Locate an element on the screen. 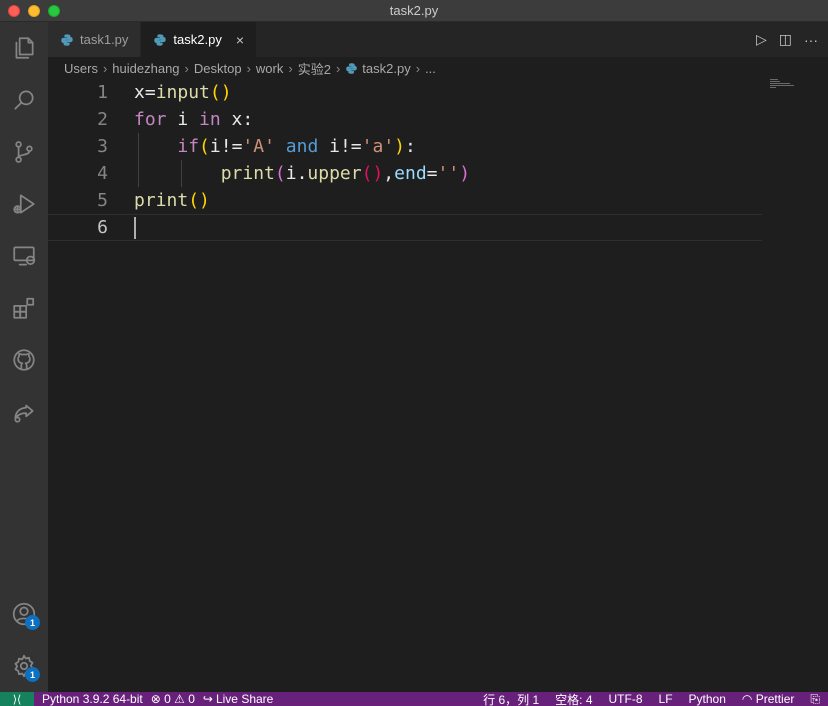  code-line: 1 x=input() is located at coordinates (405, 92).